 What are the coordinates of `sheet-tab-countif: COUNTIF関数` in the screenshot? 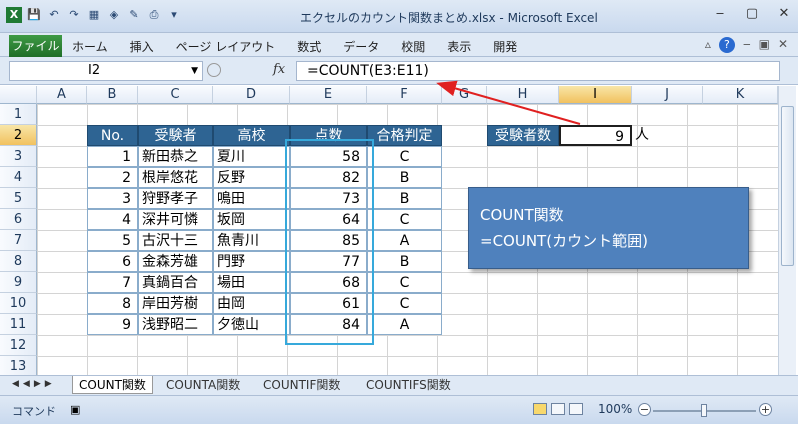 It's located at (301, 385).